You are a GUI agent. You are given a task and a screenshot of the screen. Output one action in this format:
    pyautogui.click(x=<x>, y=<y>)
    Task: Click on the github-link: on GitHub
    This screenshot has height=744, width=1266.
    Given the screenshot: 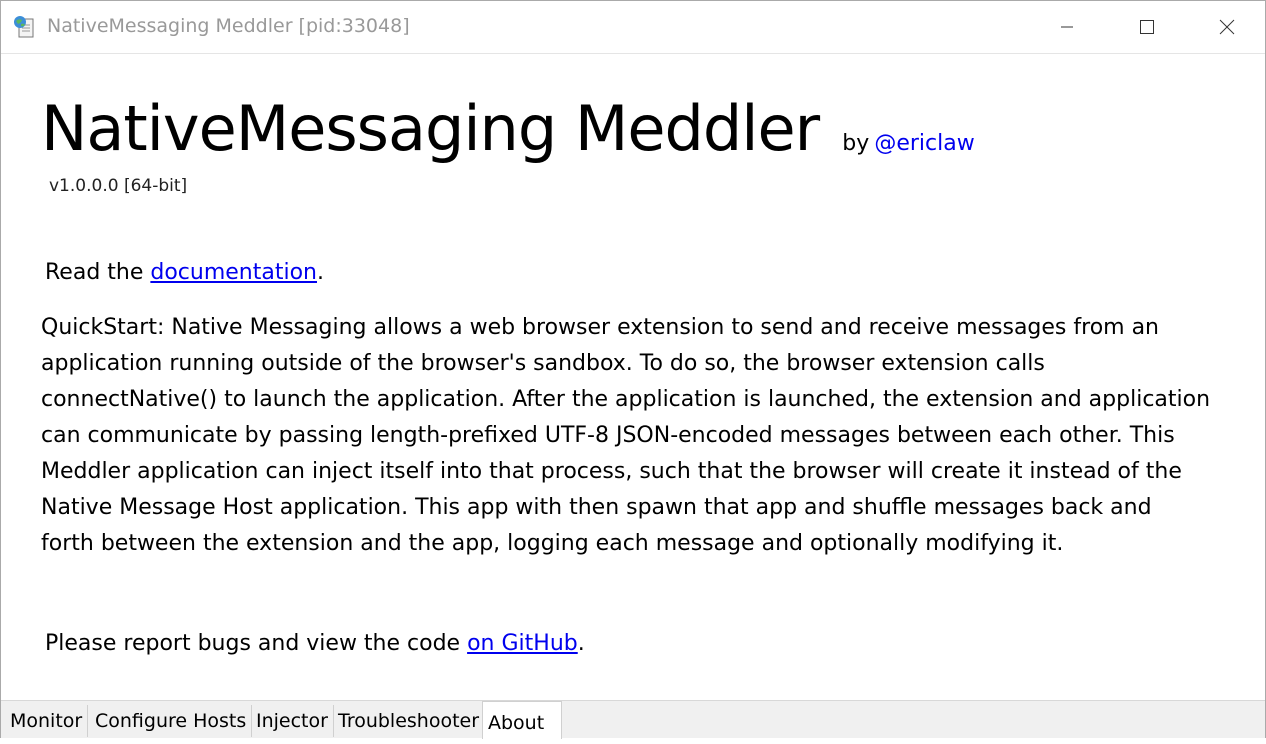 What is the action you would take?
    pyautogui.click(x=522, y=643)
    